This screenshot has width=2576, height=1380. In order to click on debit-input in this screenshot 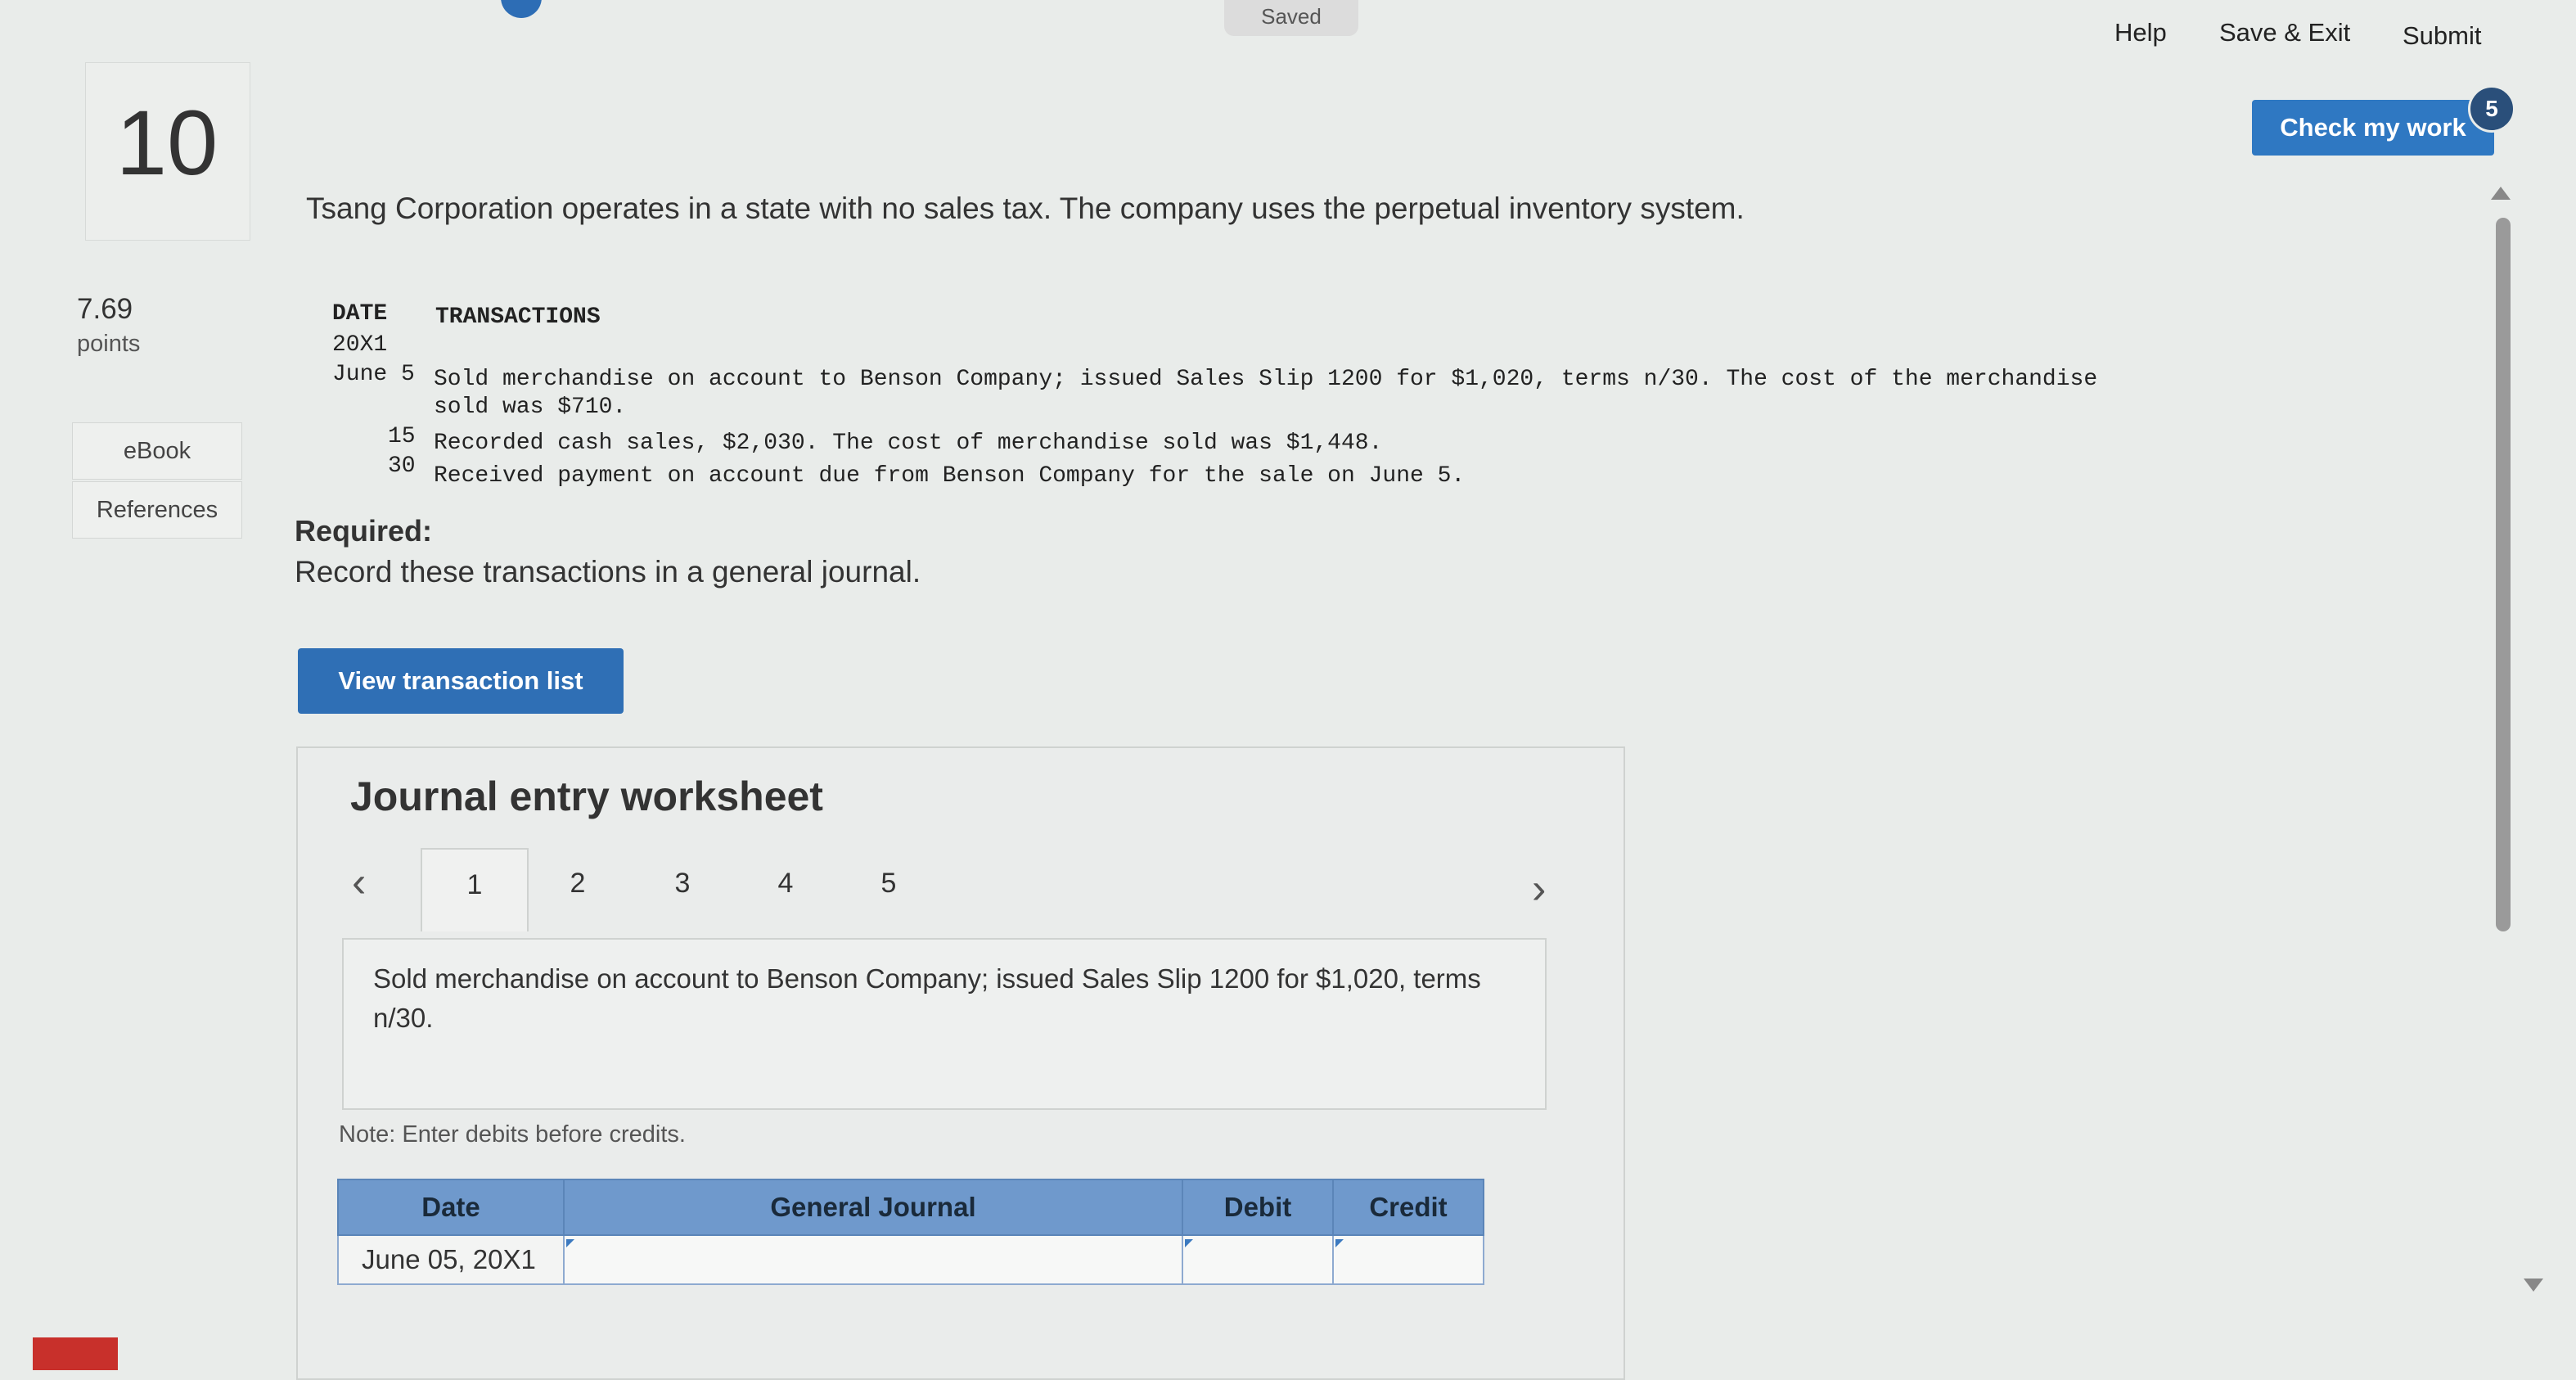, I will do `click(1258, 1260)`.